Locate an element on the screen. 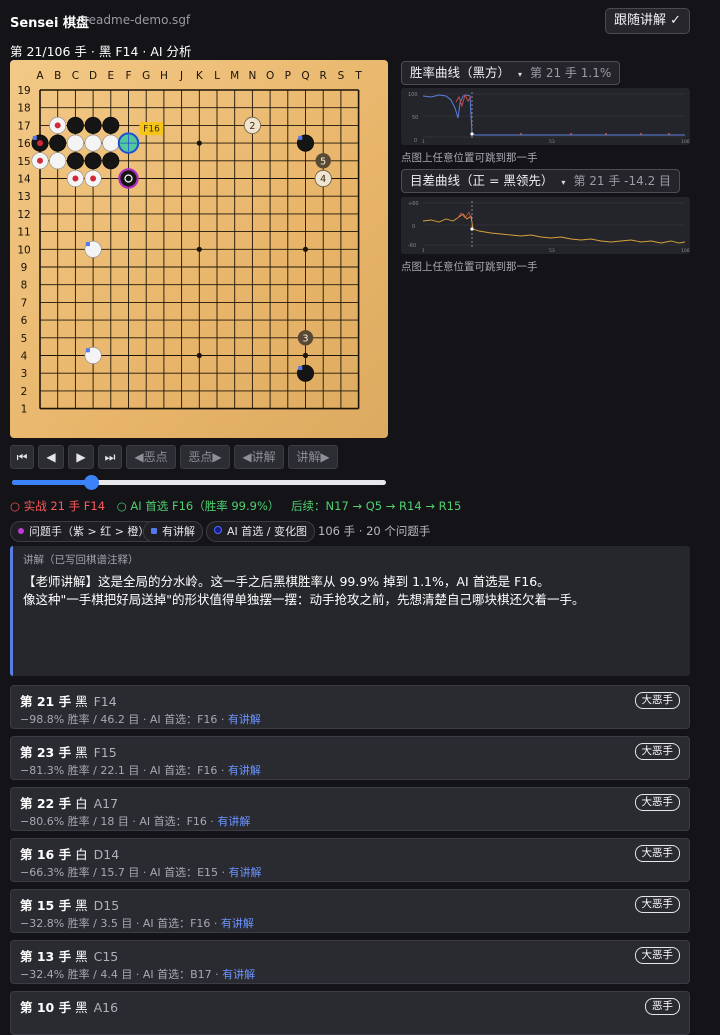 This screenshot has height=1035, width=720. severity-badge: 恶手 is located at coordinates (662, 1006).